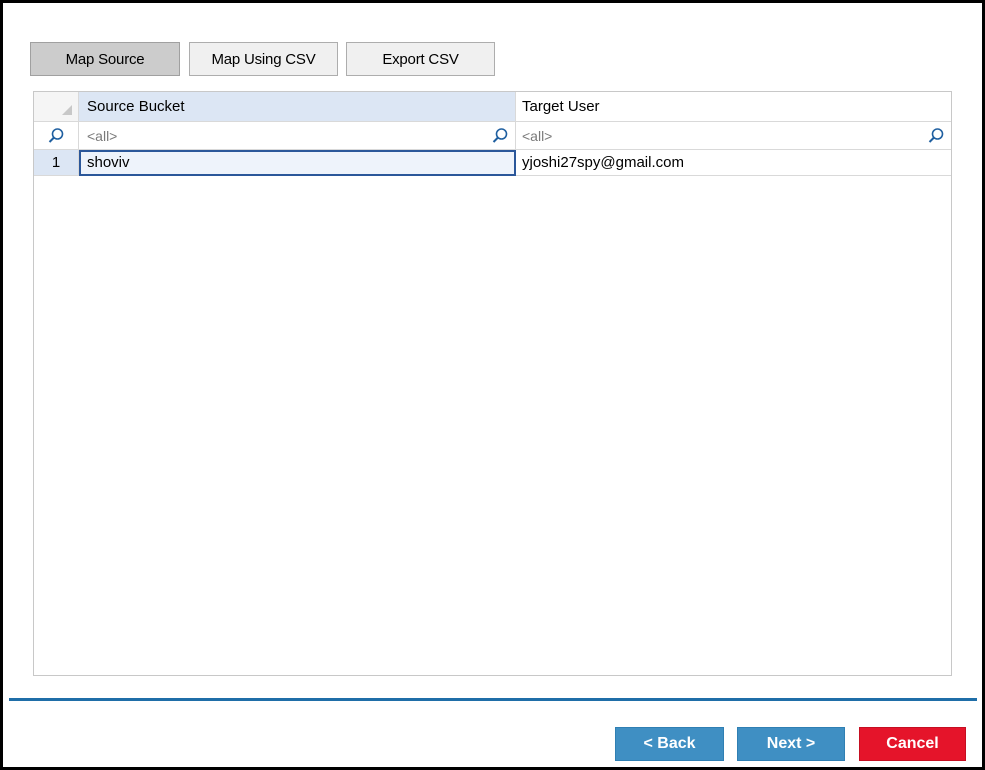 The height and width of the screenshot is (770, 985). Describe the element at coordinates (105, 59) in the screenshot. I see `map-source-button: Map Source` at that location.